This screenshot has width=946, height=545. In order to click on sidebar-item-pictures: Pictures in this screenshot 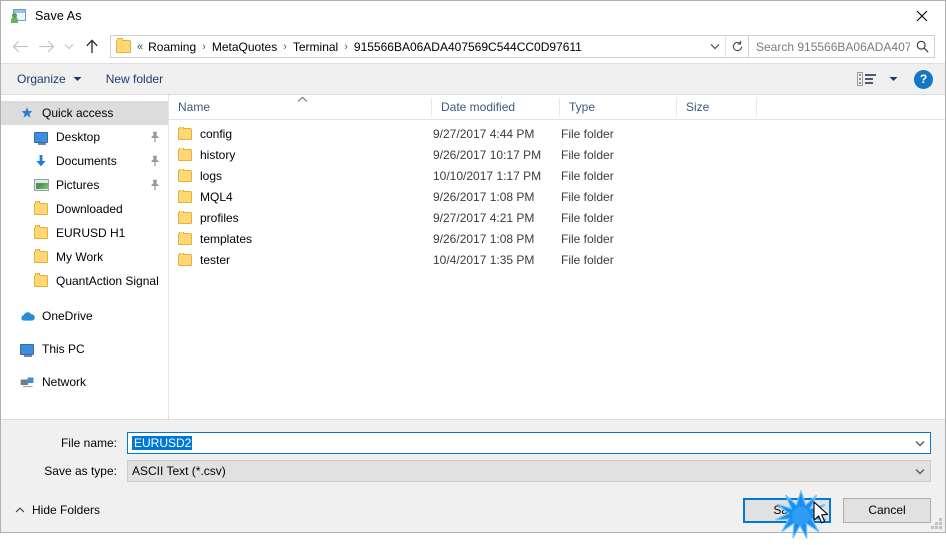, I will do `click(84, 185)`.